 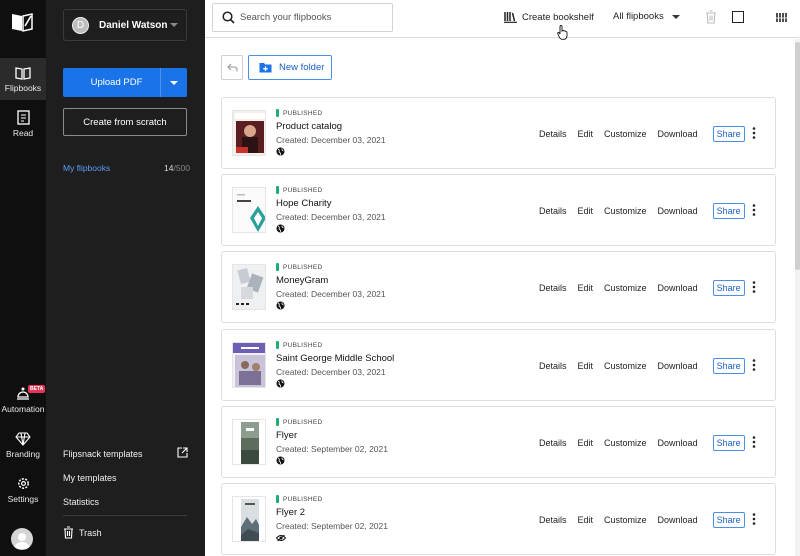 What do you see at coordinates (331, 126) in the screenshot?
I see `flipbook-title: Product catalog` at bounding box center [331, 126].